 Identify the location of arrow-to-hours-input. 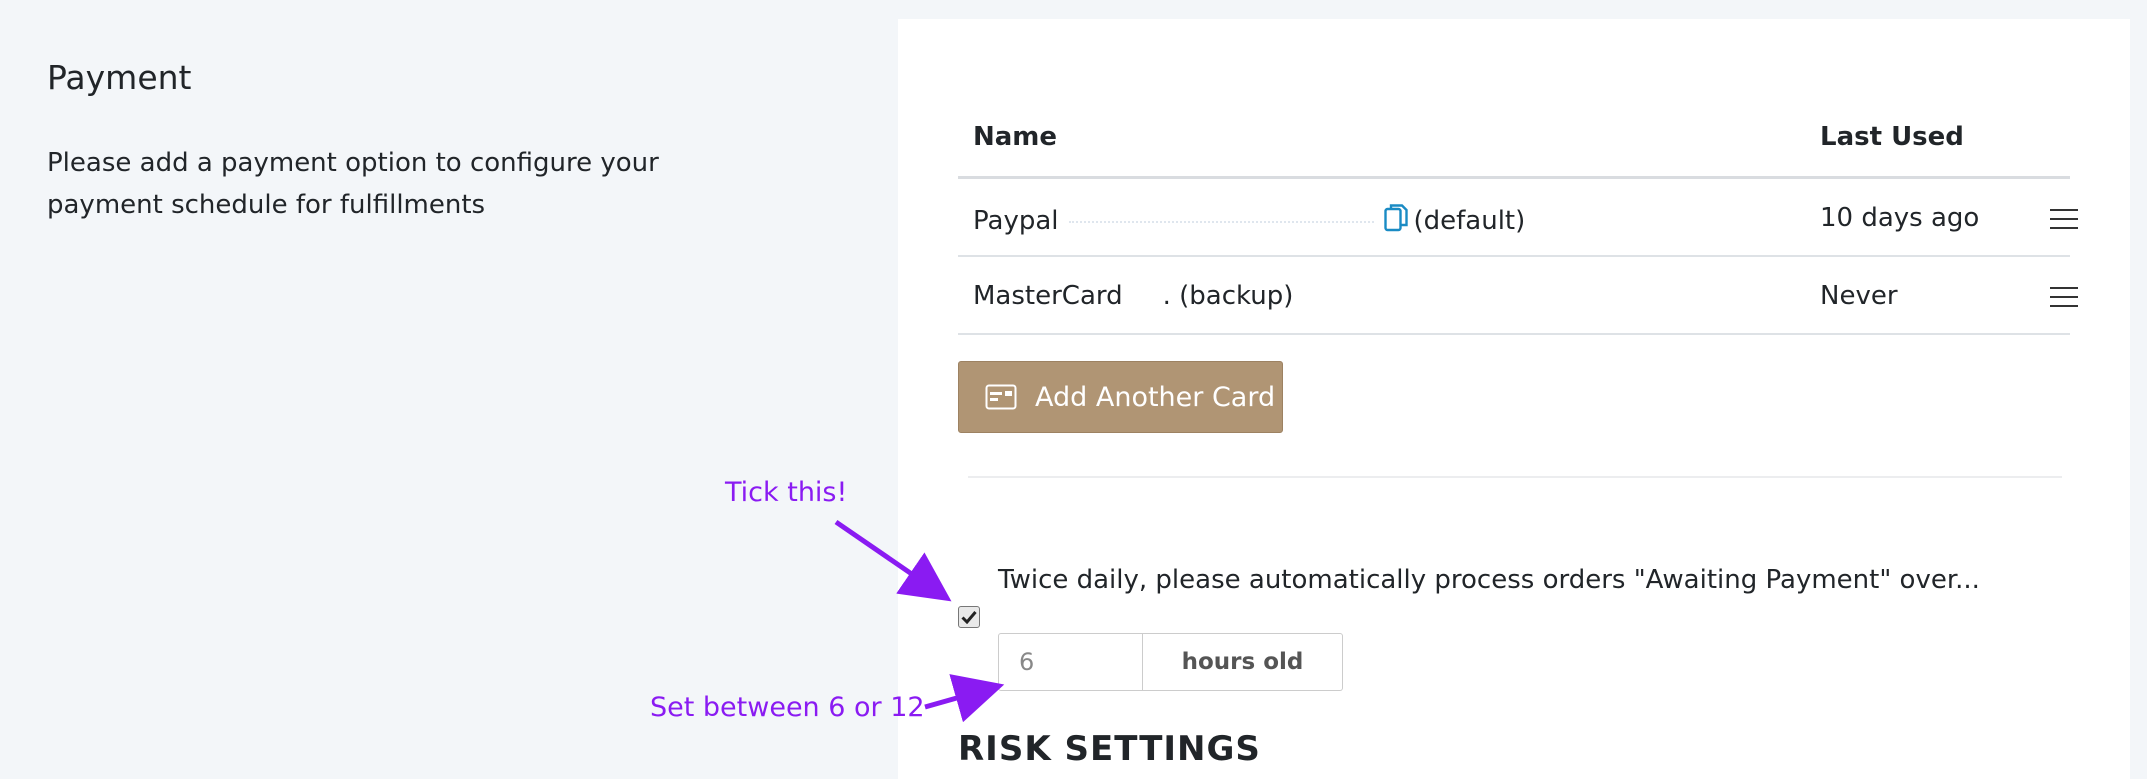
(964, 698).